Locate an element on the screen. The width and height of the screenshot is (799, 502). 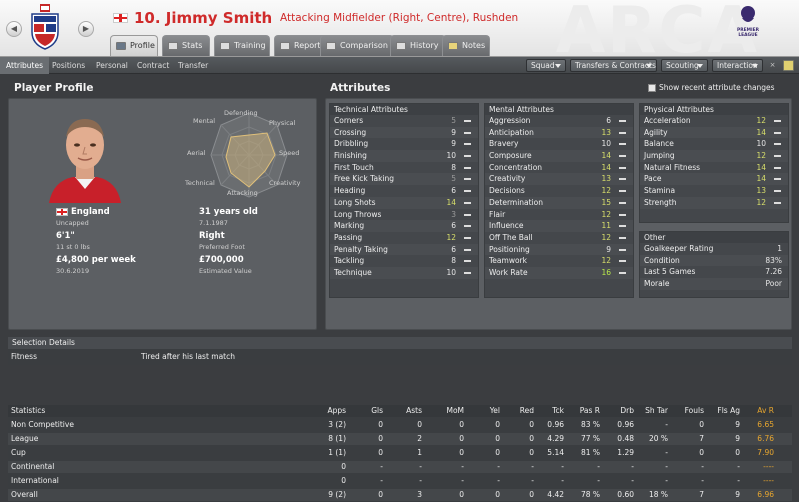
back-arrow-icon: ◀ is located at coordinates (14, 29).